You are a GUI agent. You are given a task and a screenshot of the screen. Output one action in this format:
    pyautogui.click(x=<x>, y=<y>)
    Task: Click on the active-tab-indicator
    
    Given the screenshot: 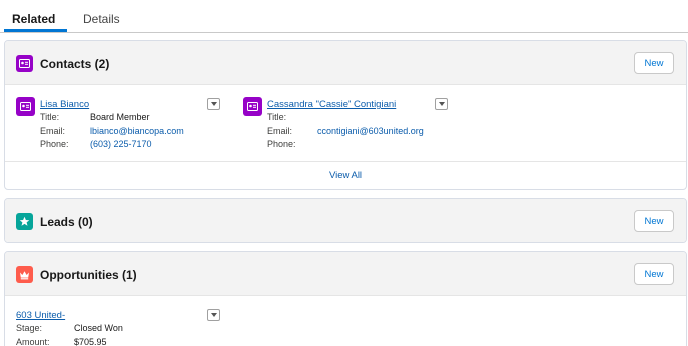 What is the action you would take?
    pyautogui.click(x=35, y=30)
    